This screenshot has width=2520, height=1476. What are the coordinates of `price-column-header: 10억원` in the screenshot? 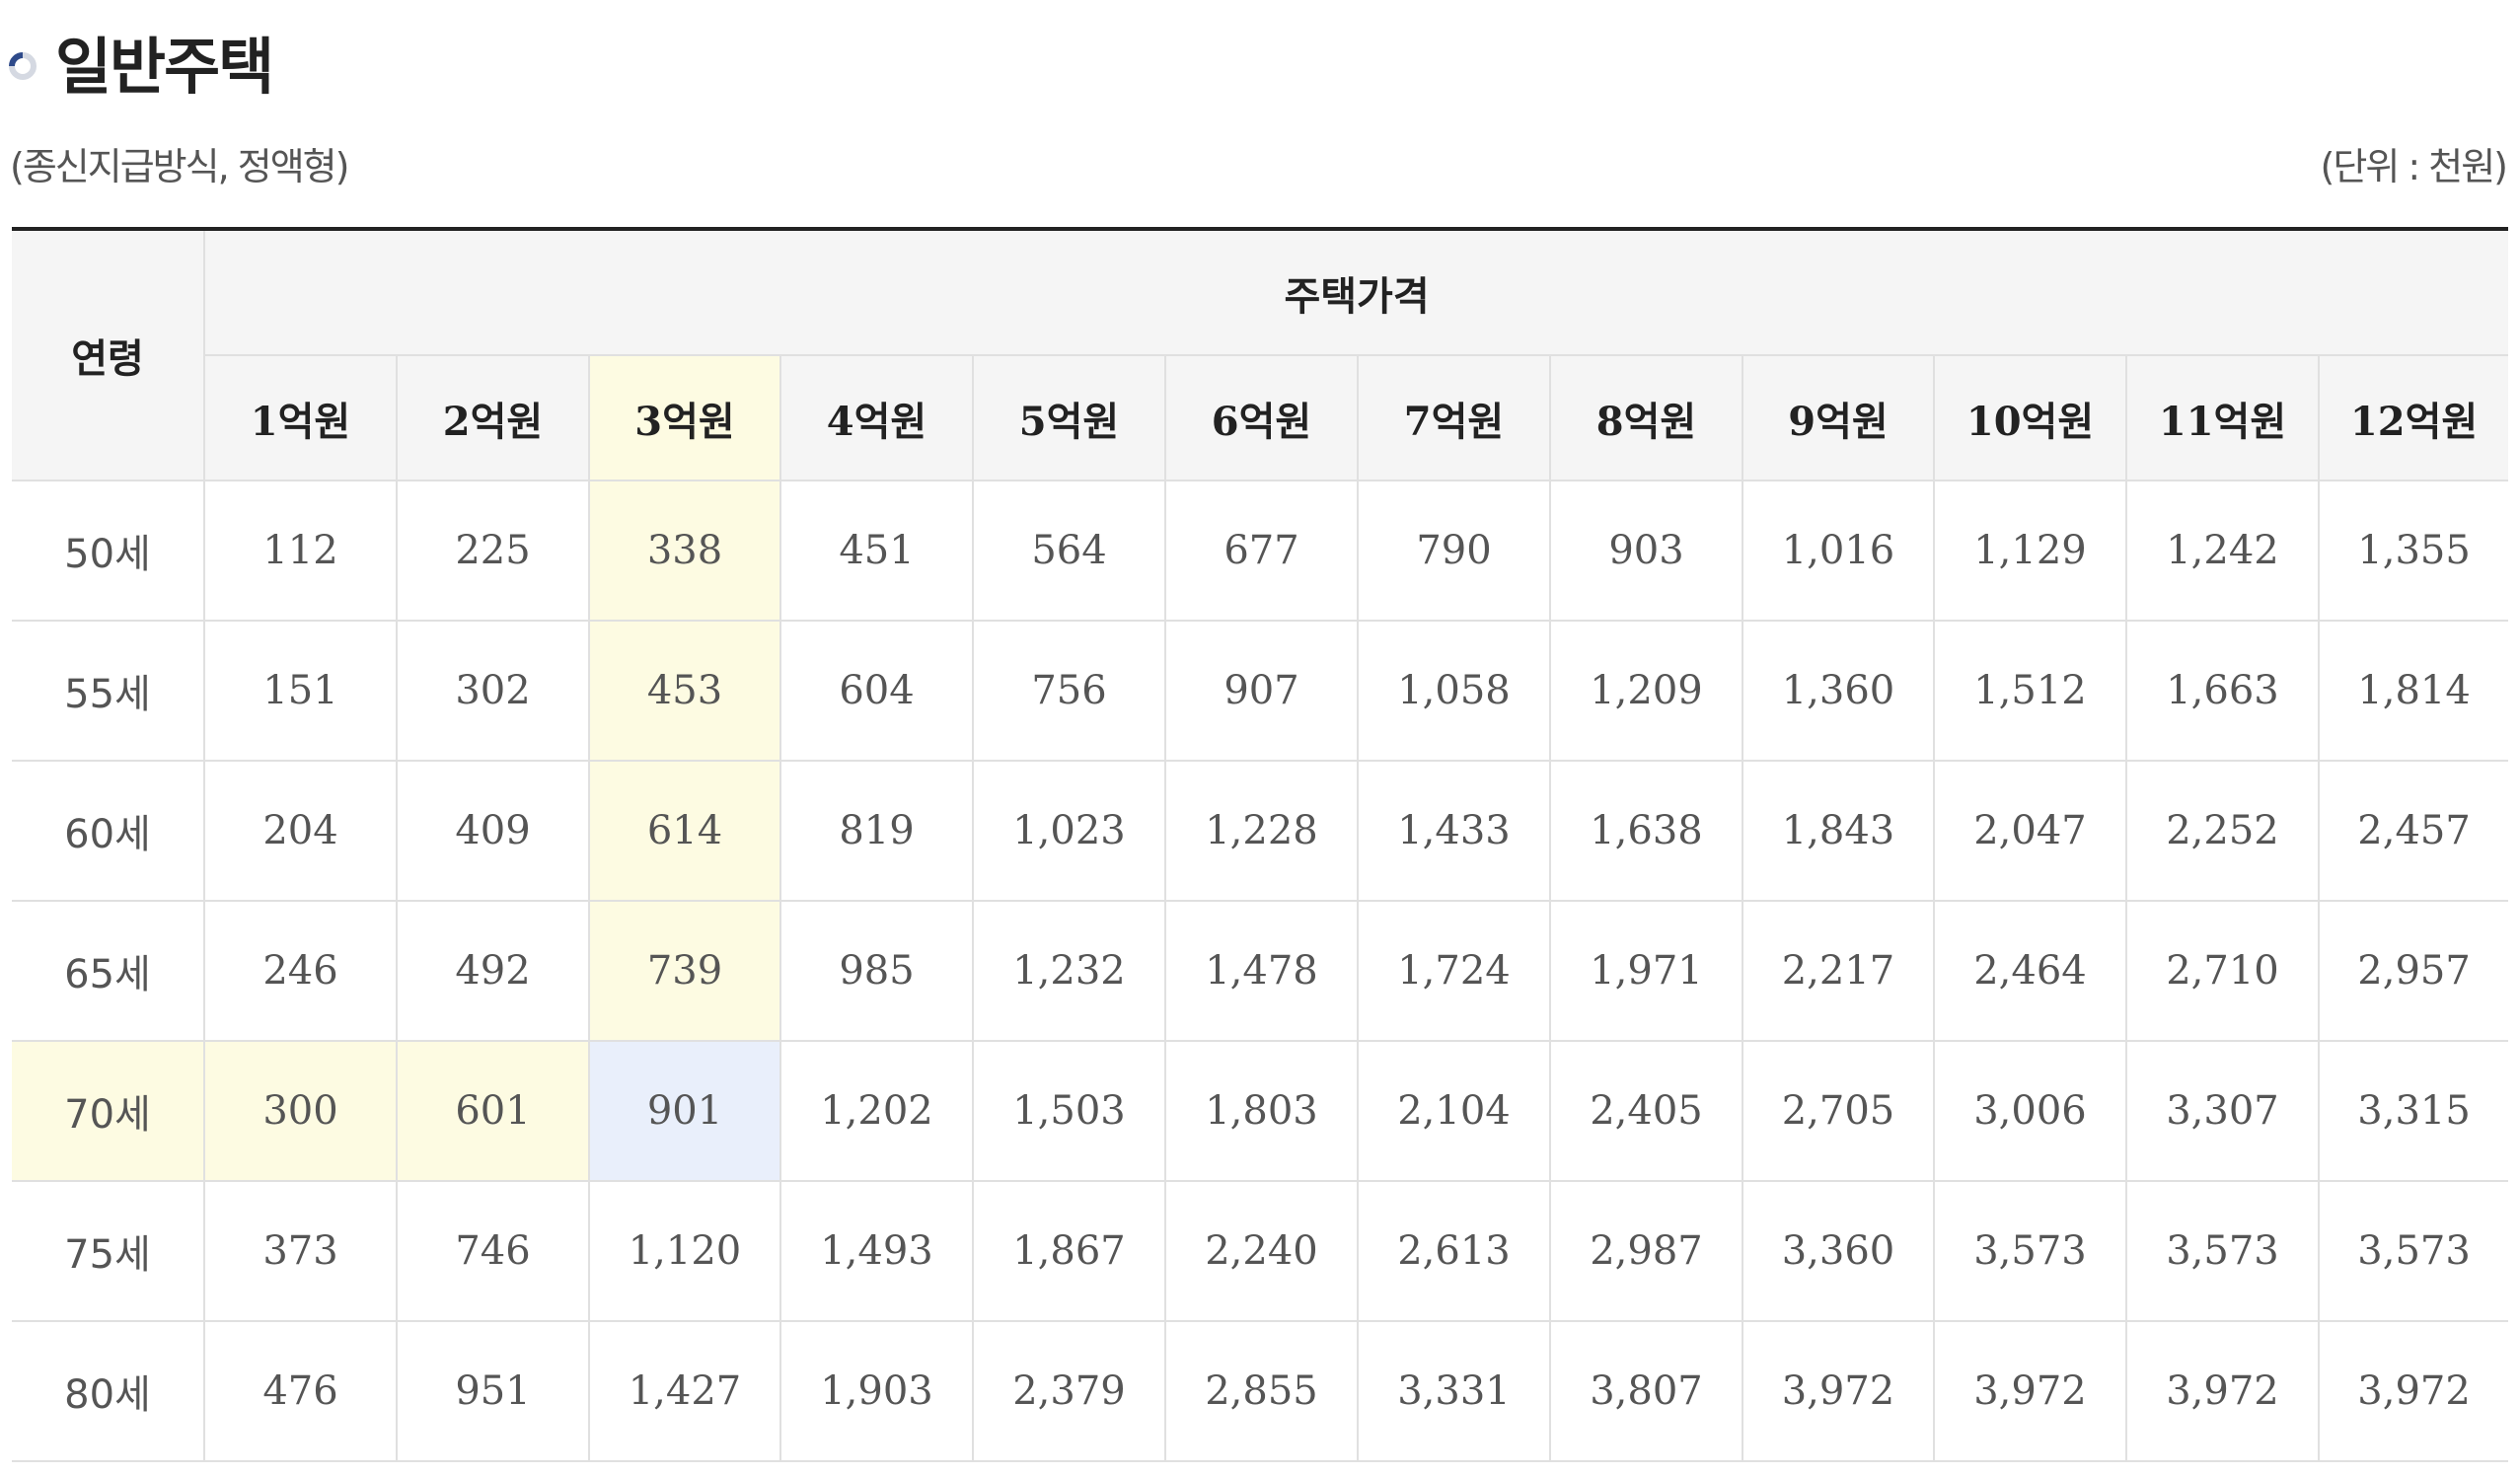 It's located at (2030, 417).